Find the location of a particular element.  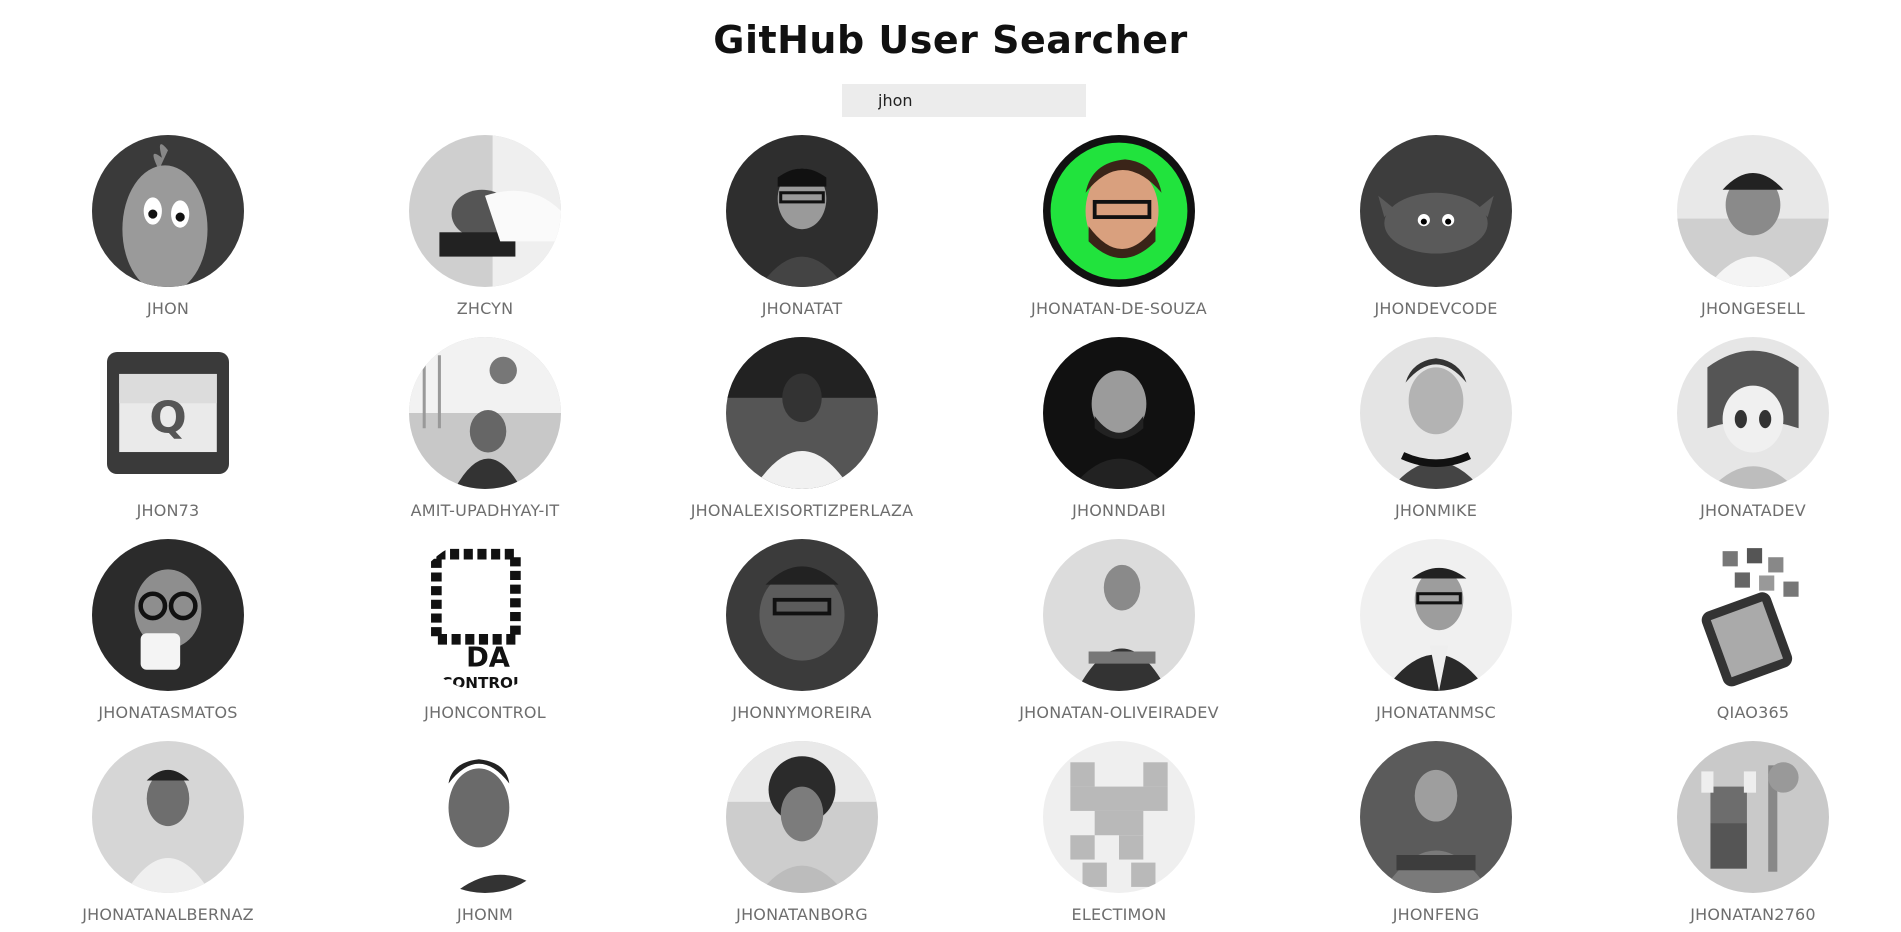

user-login: jhonfeng is located at coordinates (1436, 914).